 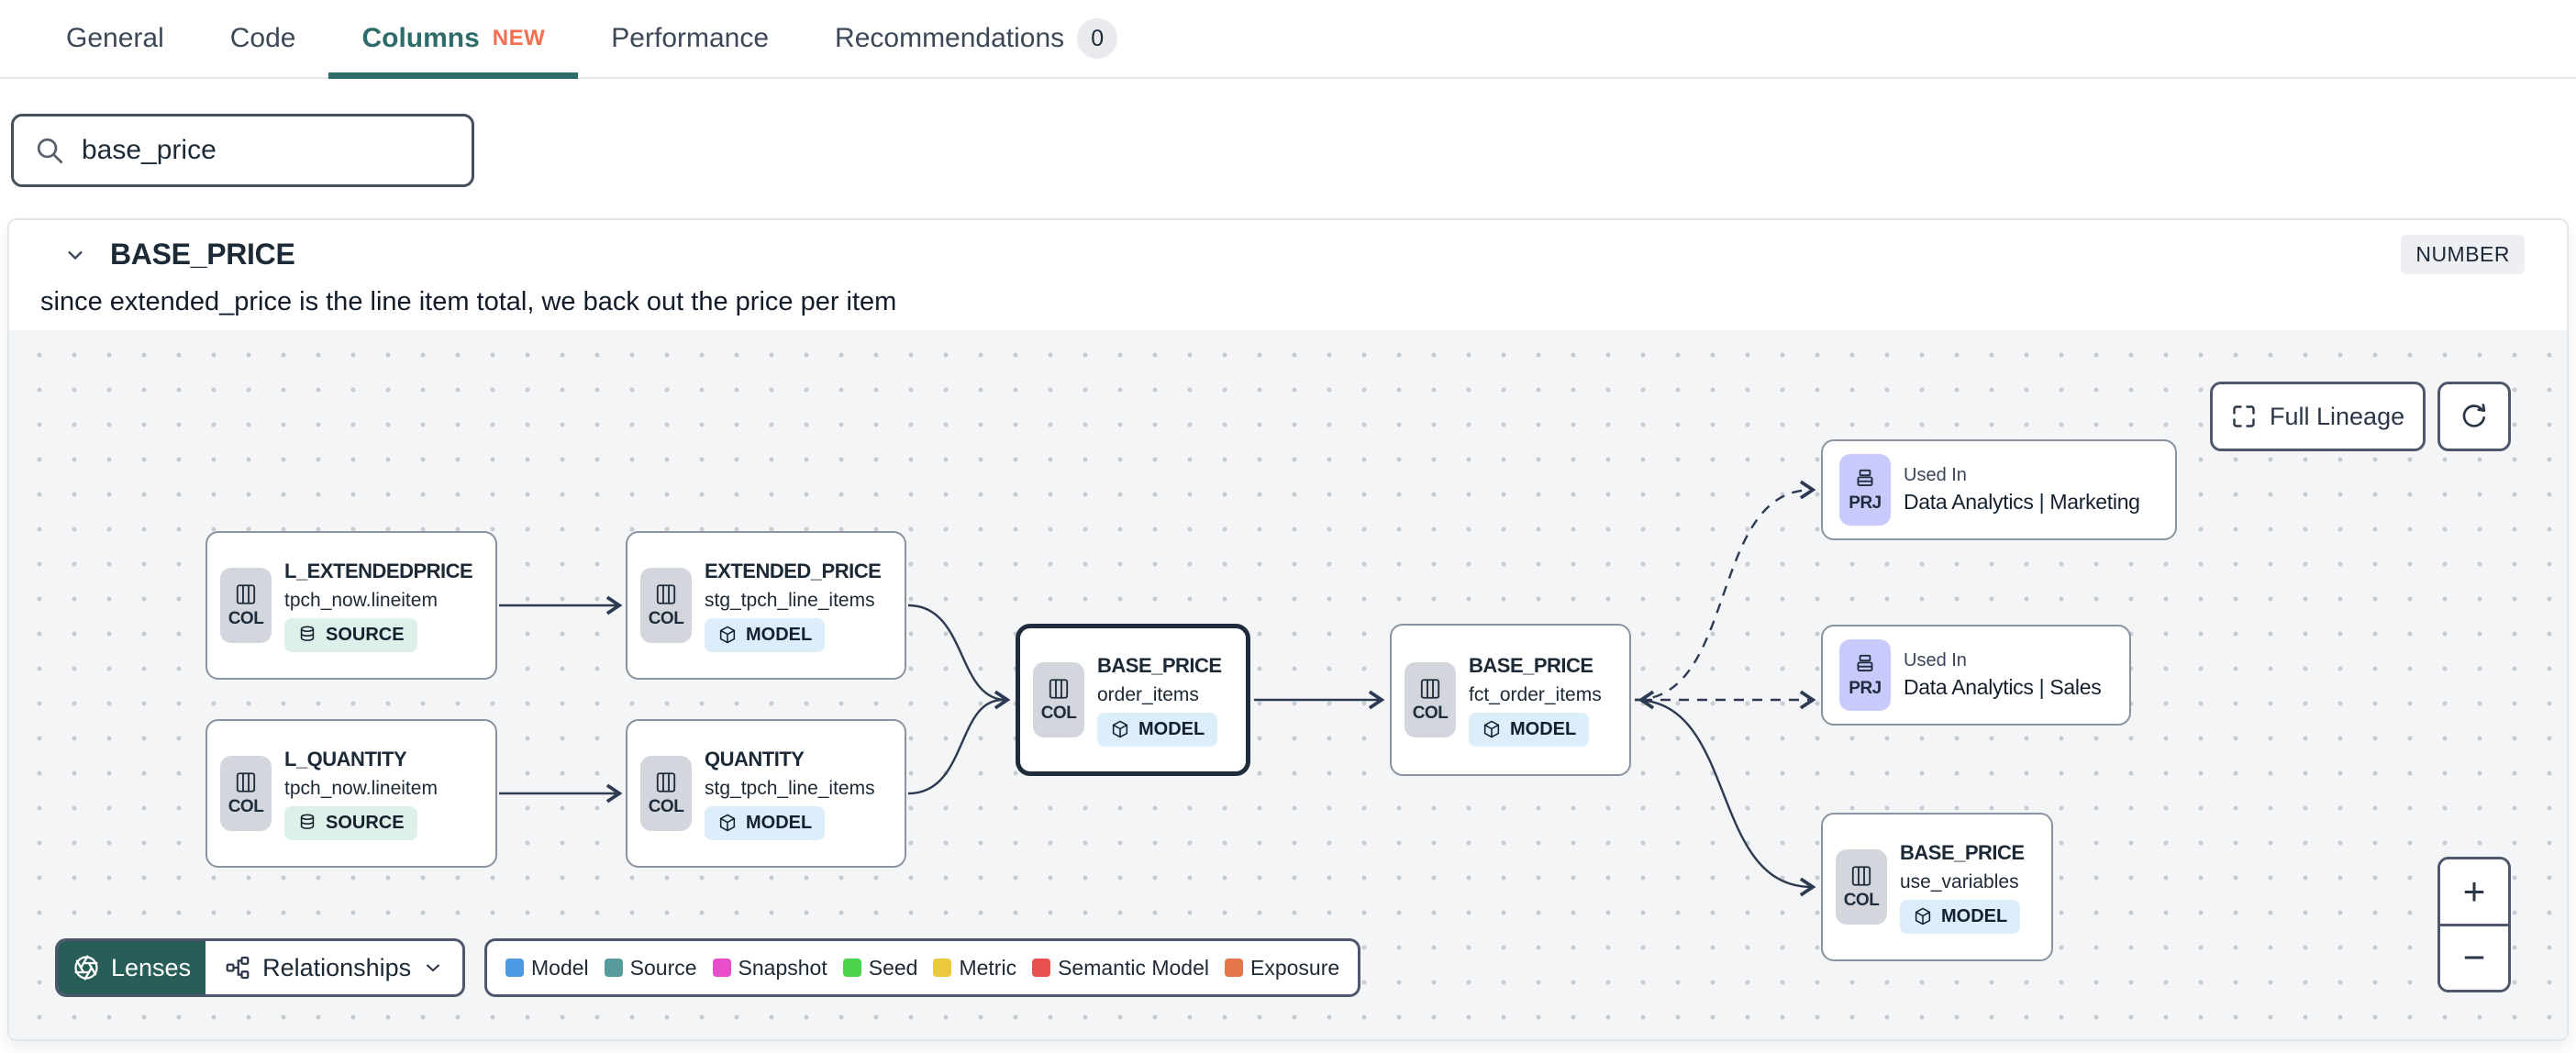 I want to click on tab-label: Code, so click(x=262, y=38).